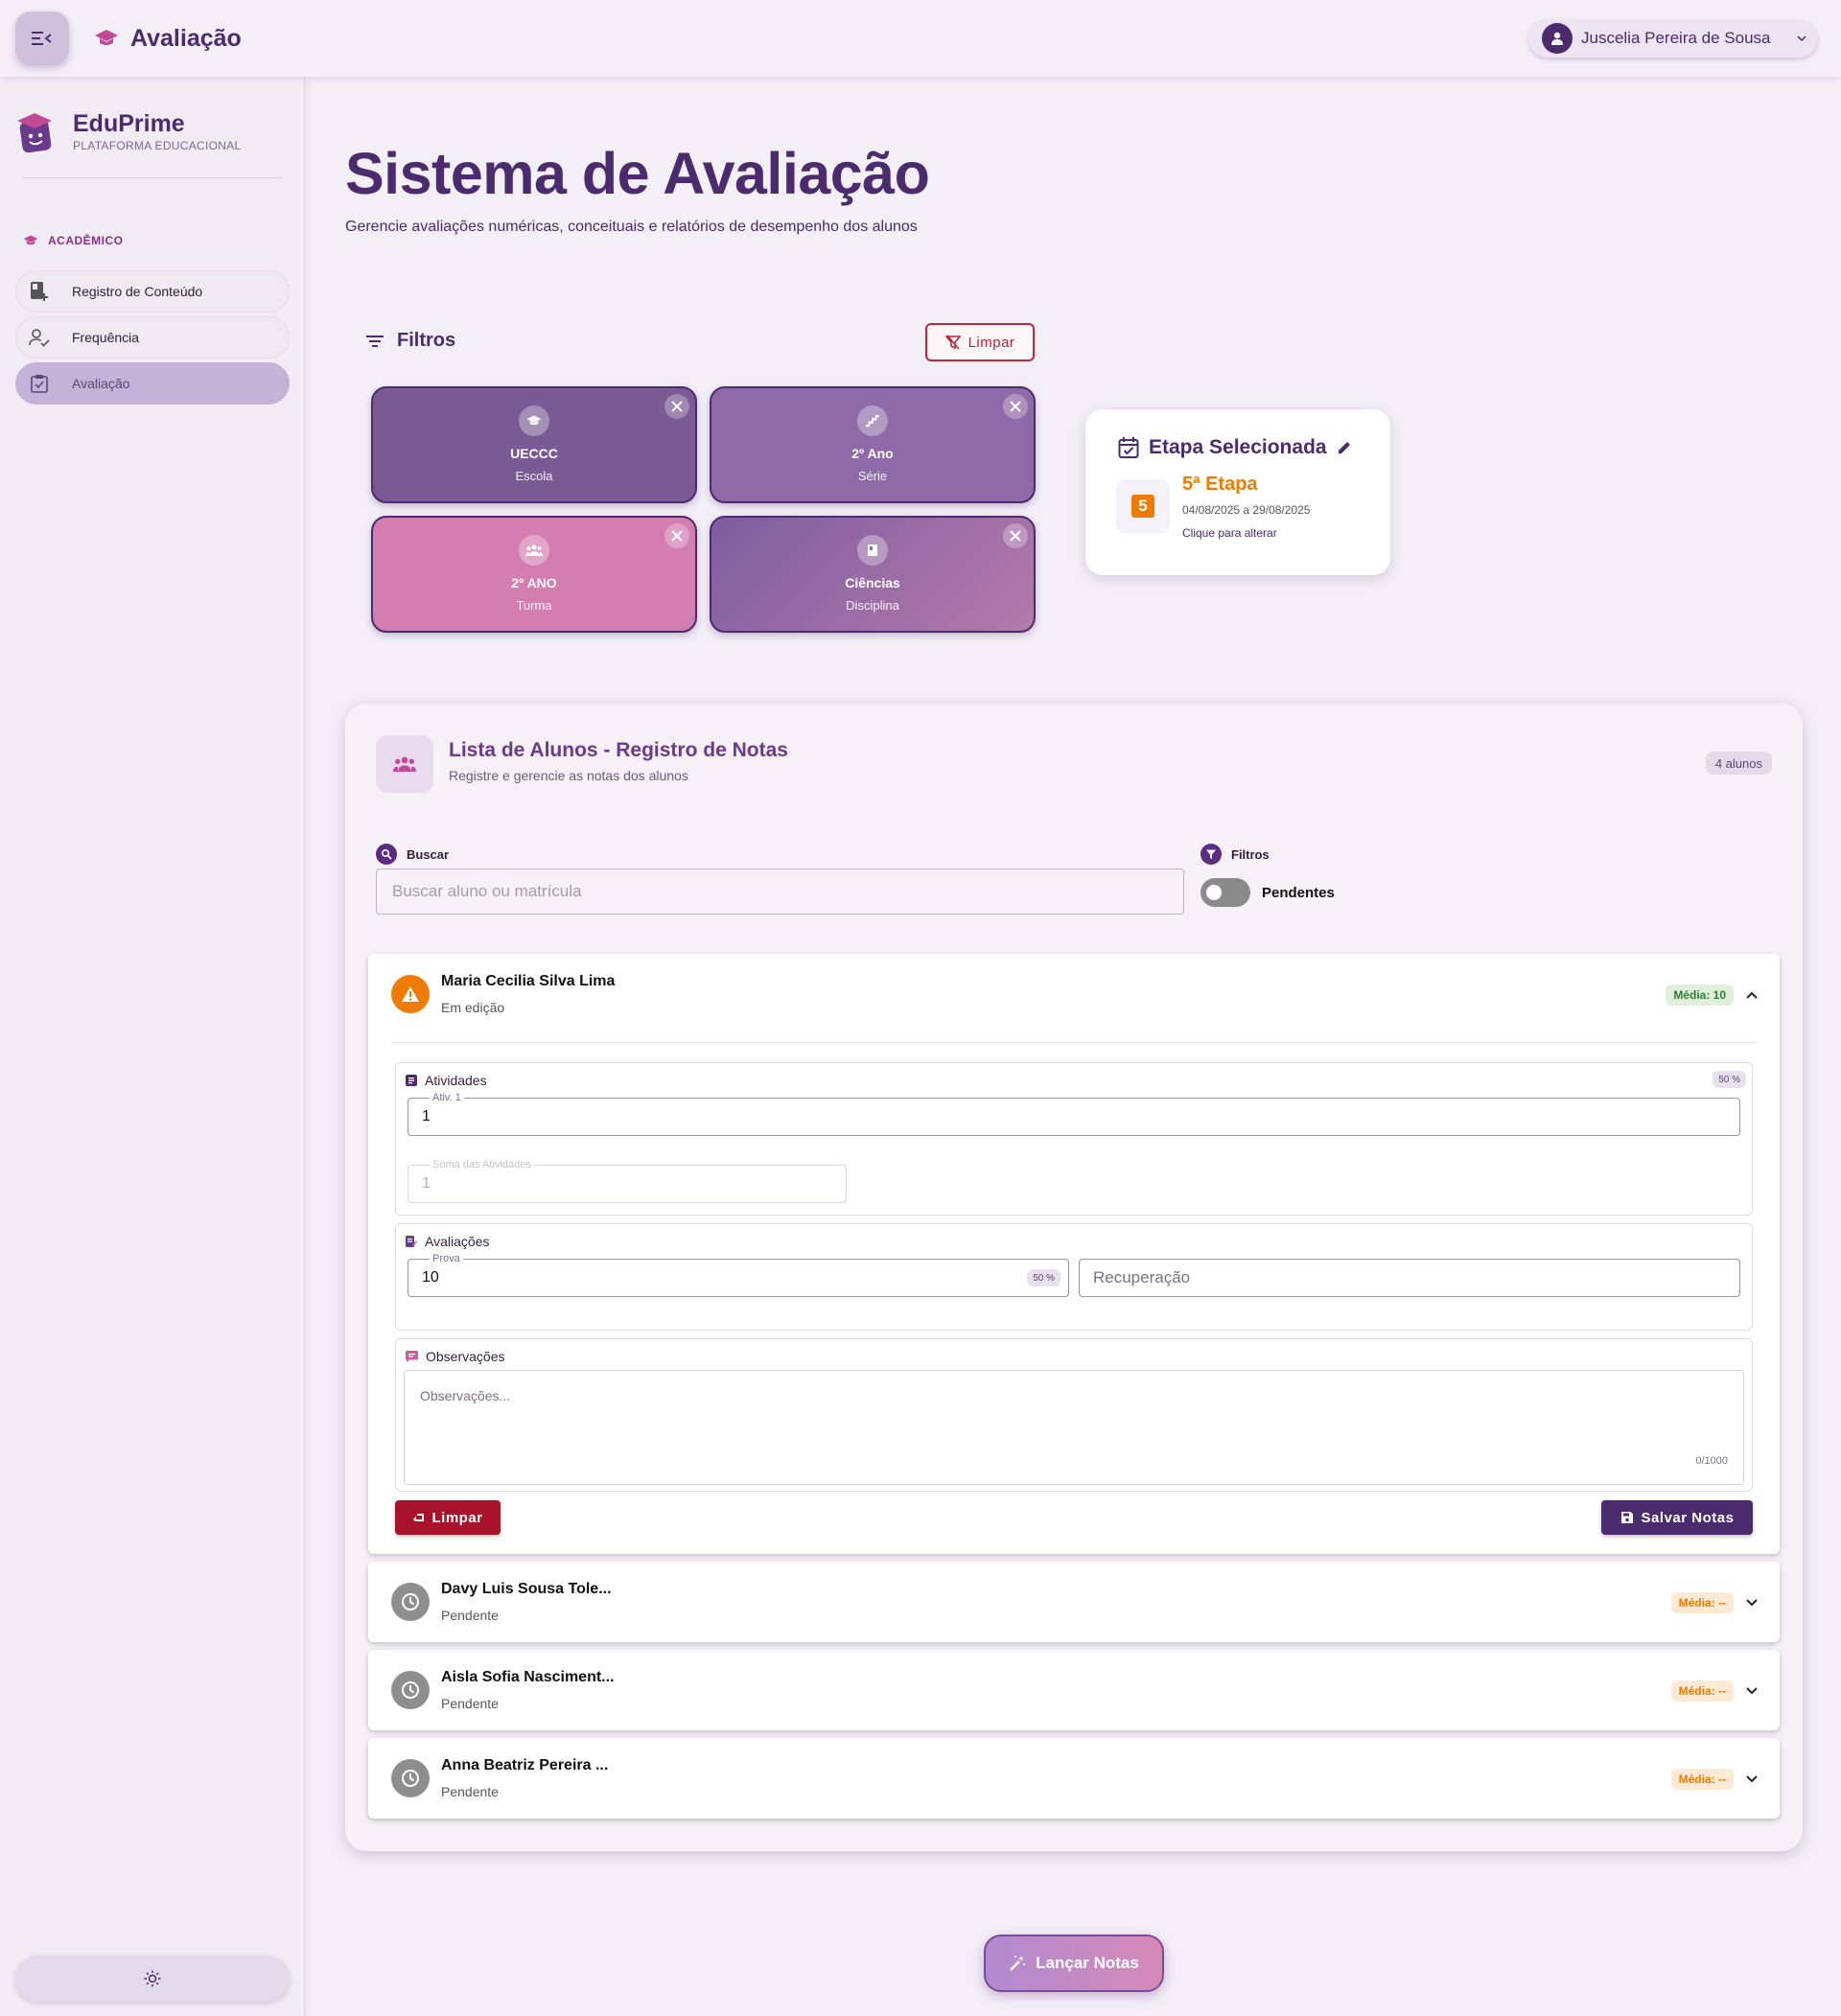  I want to click on filters-label-text: Filtros, so click(1251, 854).